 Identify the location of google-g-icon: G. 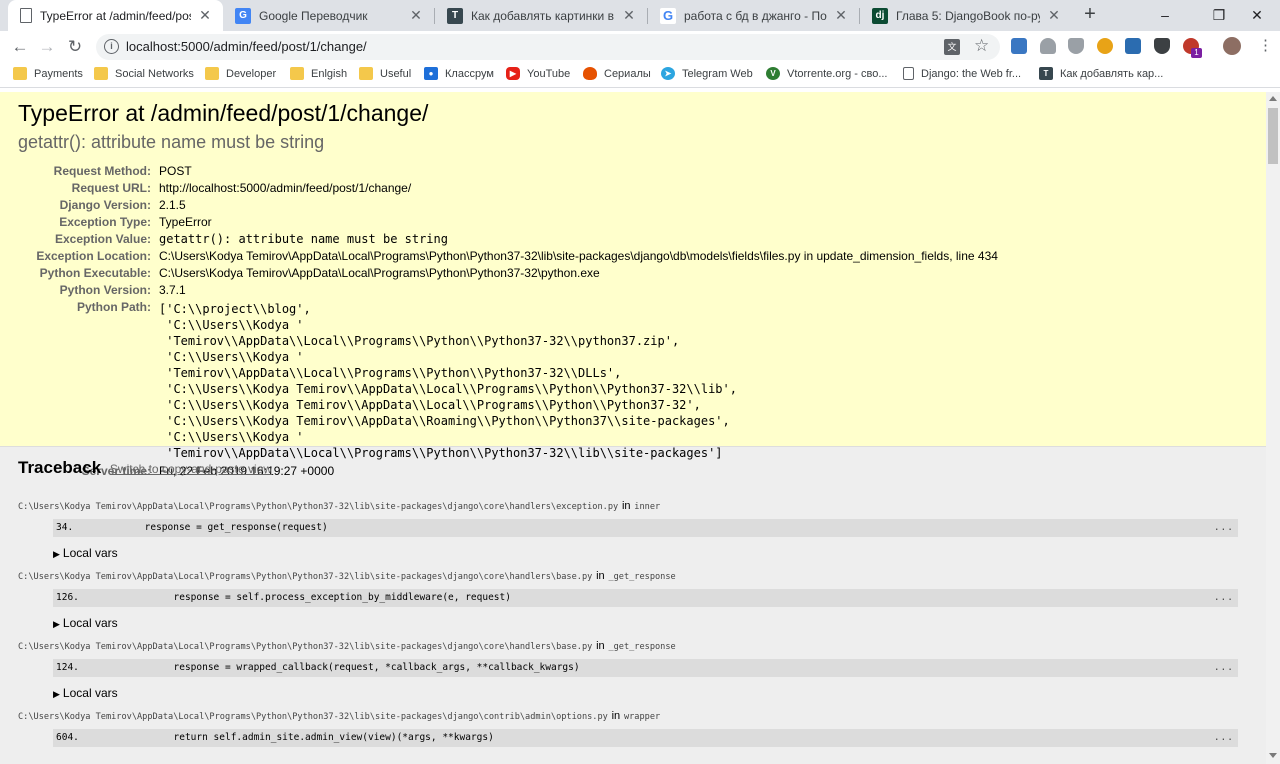
(668, 15).